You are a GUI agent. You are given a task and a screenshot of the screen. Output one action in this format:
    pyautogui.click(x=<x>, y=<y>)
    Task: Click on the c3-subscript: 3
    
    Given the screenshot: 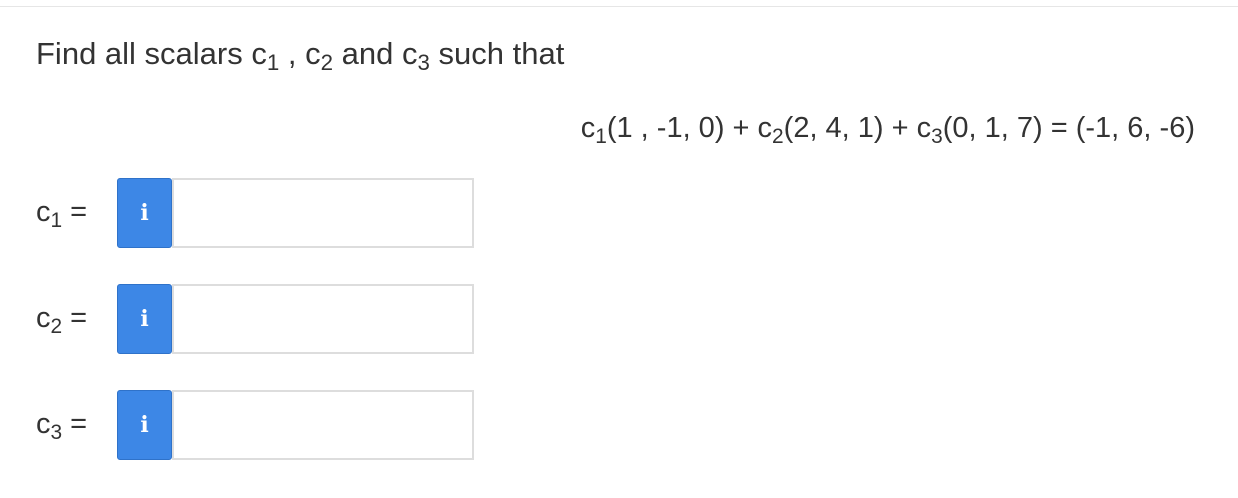 What is the action you would take?
    pyautogui.click(x=423, y=63)
    